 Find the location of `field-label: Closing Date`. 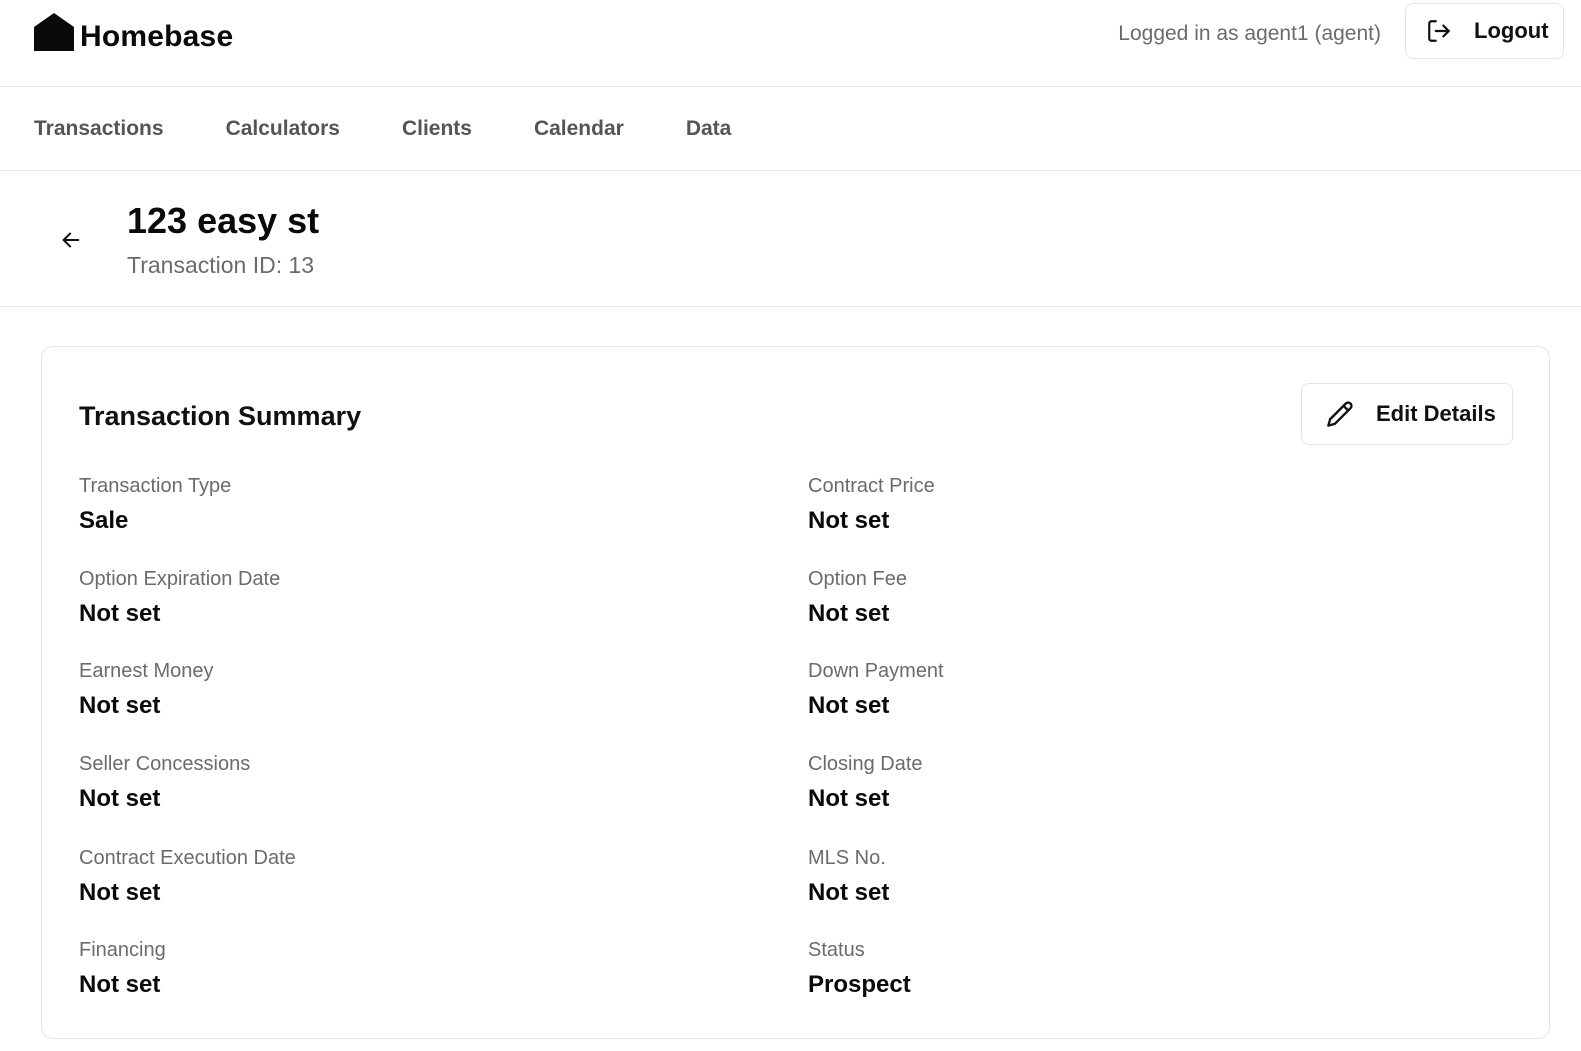

field-label: Closing Date is located at coordinates (865, 764).